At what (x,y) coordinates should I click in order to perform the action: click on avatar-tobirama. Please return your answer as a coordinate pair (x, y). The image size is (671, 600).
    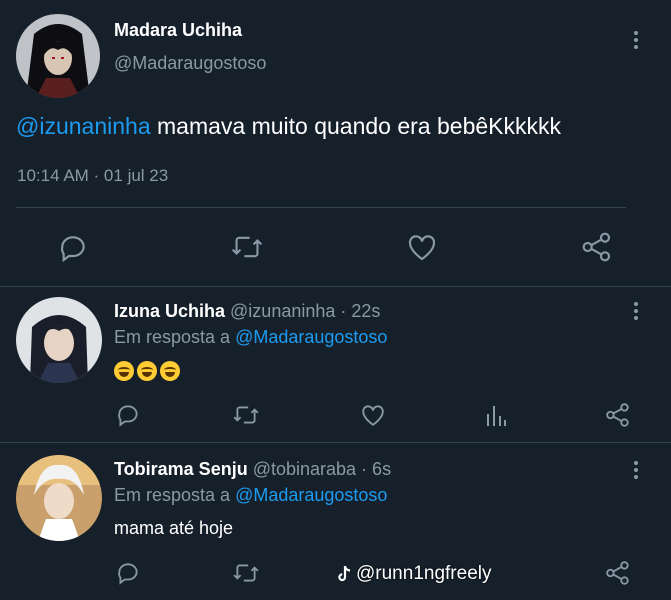
    Looking at the image, I should click on (59, 498).